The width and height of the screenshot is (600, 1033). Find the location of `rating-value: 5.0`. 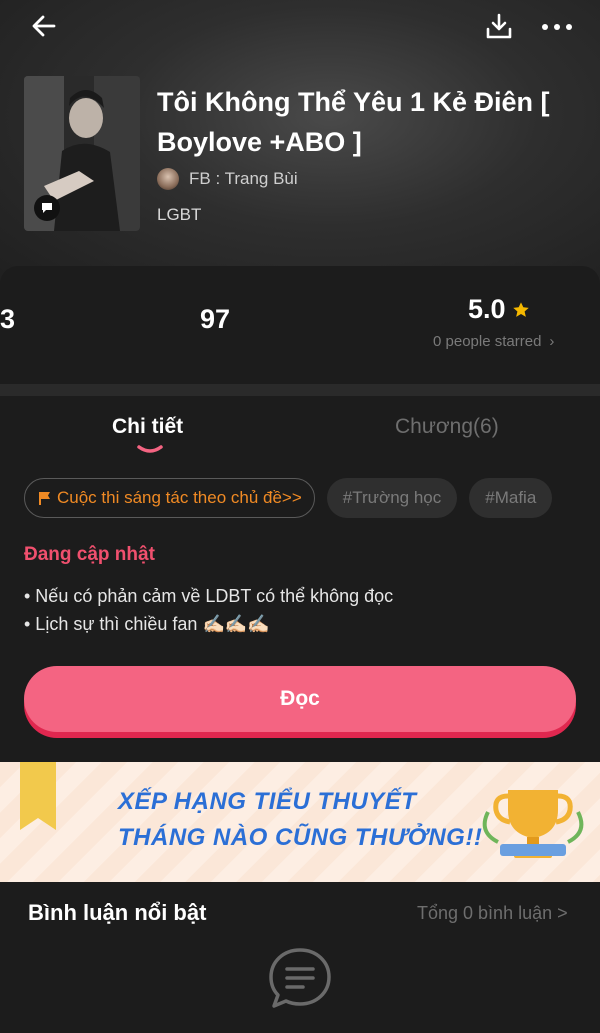

rating-value: 5.0 is located at coordinates (487, 309).